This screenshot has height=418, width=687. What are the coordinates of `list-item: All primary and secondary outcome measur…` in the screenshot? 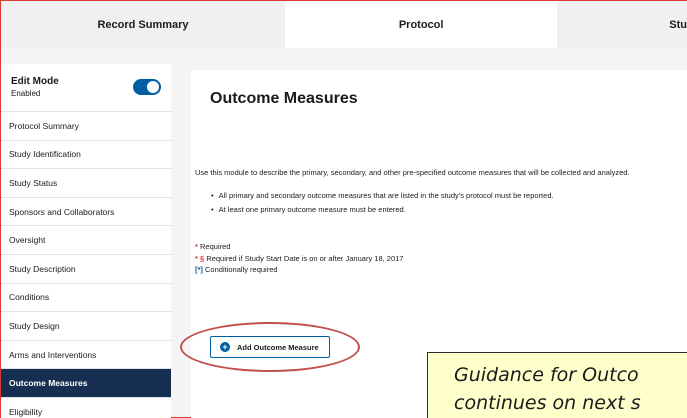 It's located at (382, 195).